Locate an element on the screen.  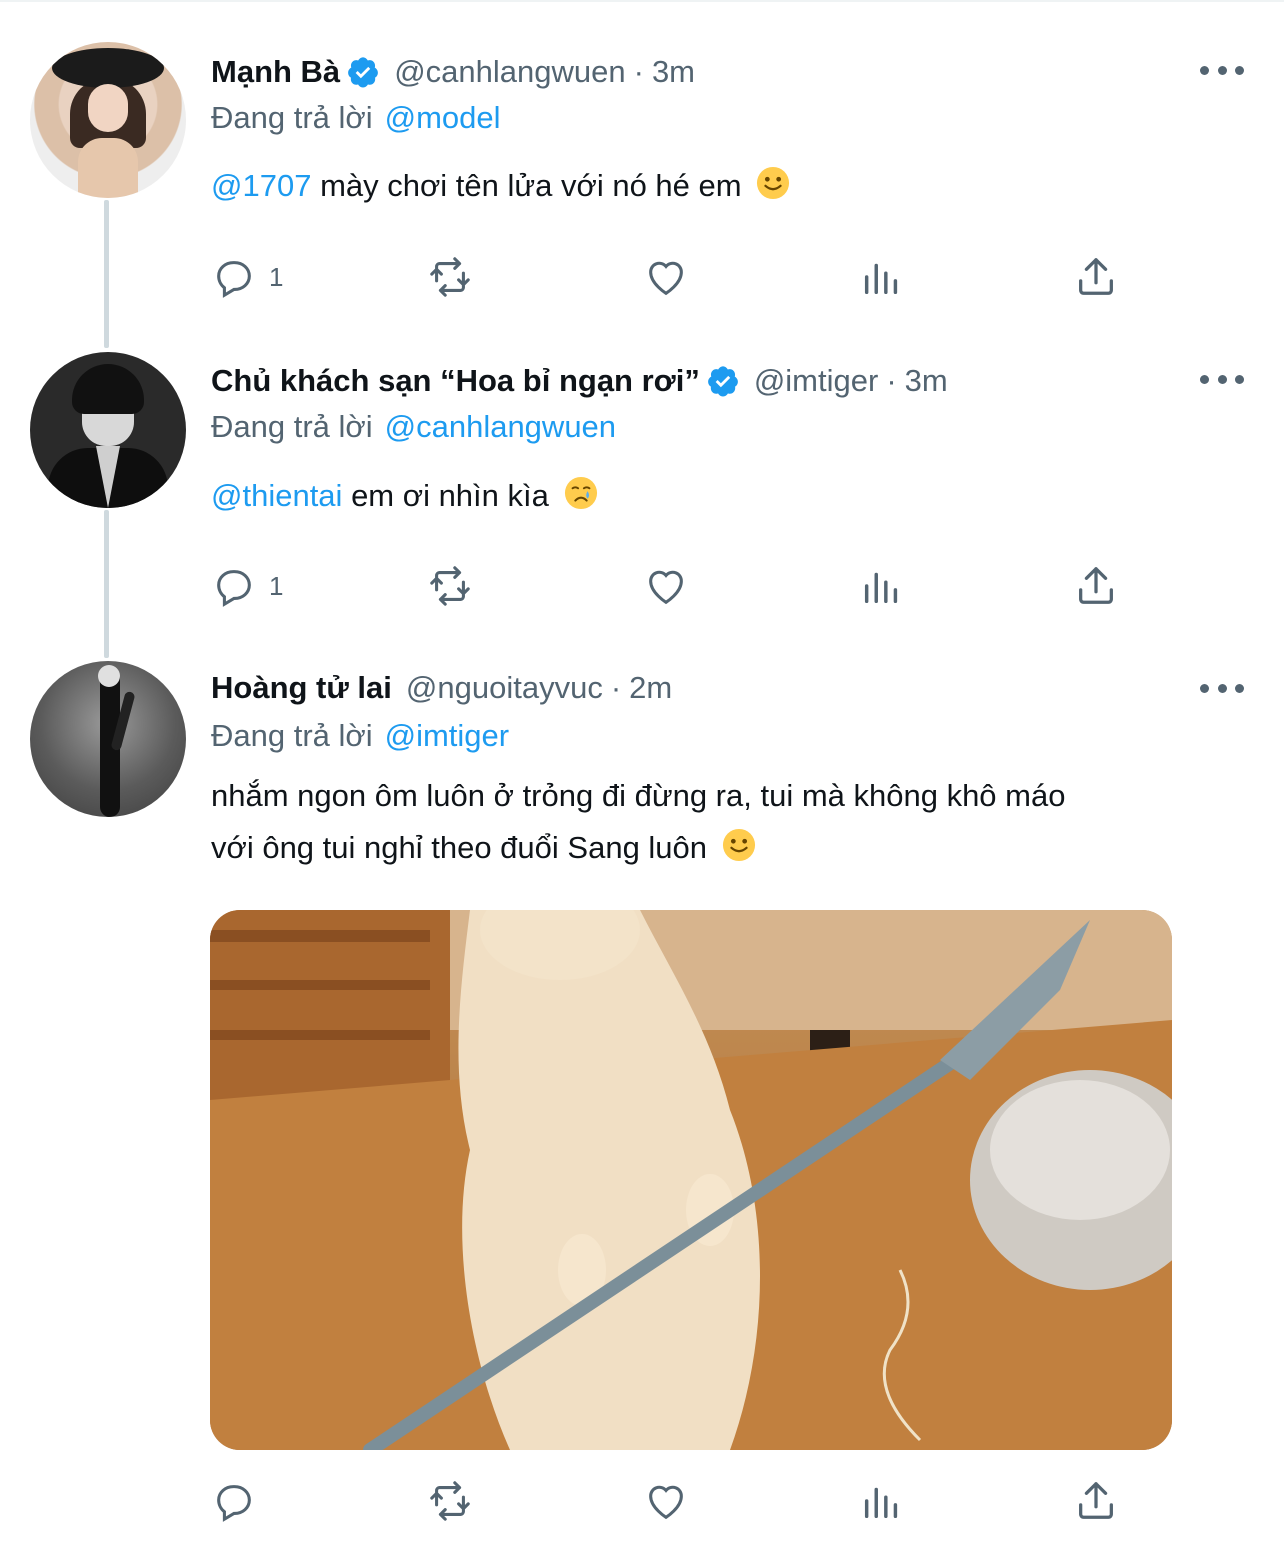
reply-to-mention: @canhlangwuen is located at coordinates (500, 427).